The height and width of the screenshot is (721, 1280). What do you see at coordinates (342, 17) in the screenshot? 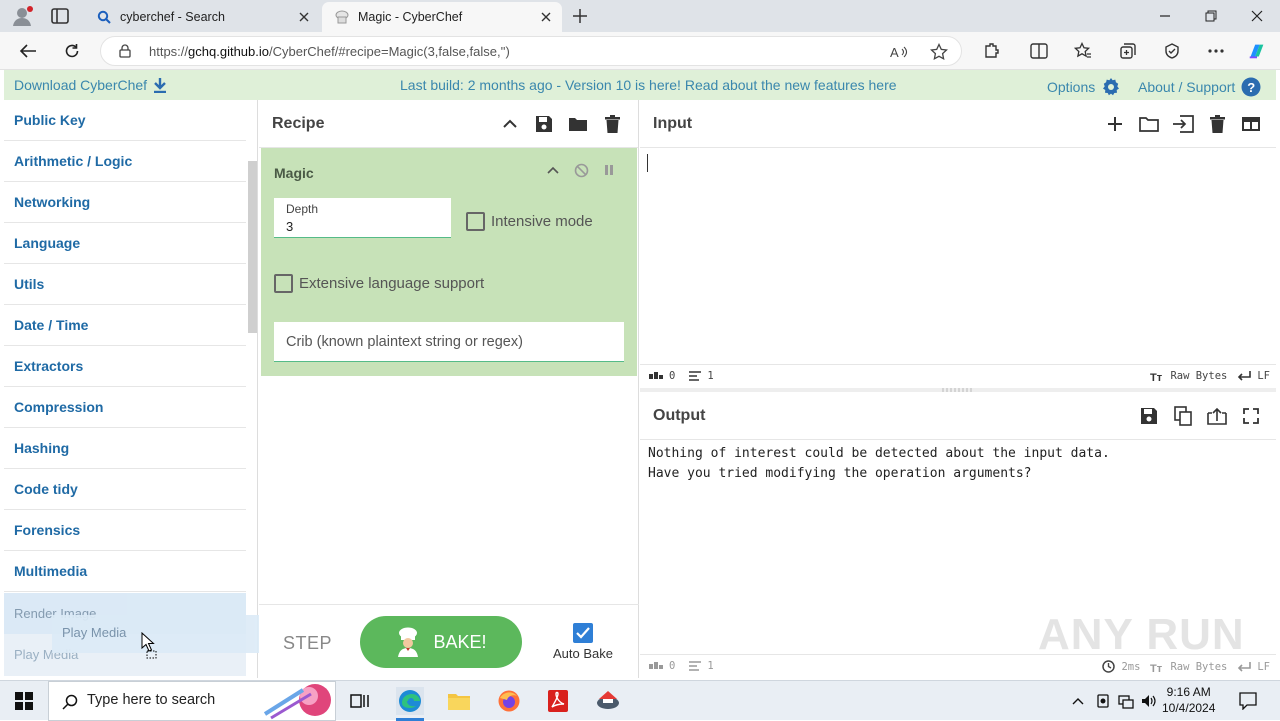
I see `cyberchef-chef-icon` at bounding box center [342, 17].